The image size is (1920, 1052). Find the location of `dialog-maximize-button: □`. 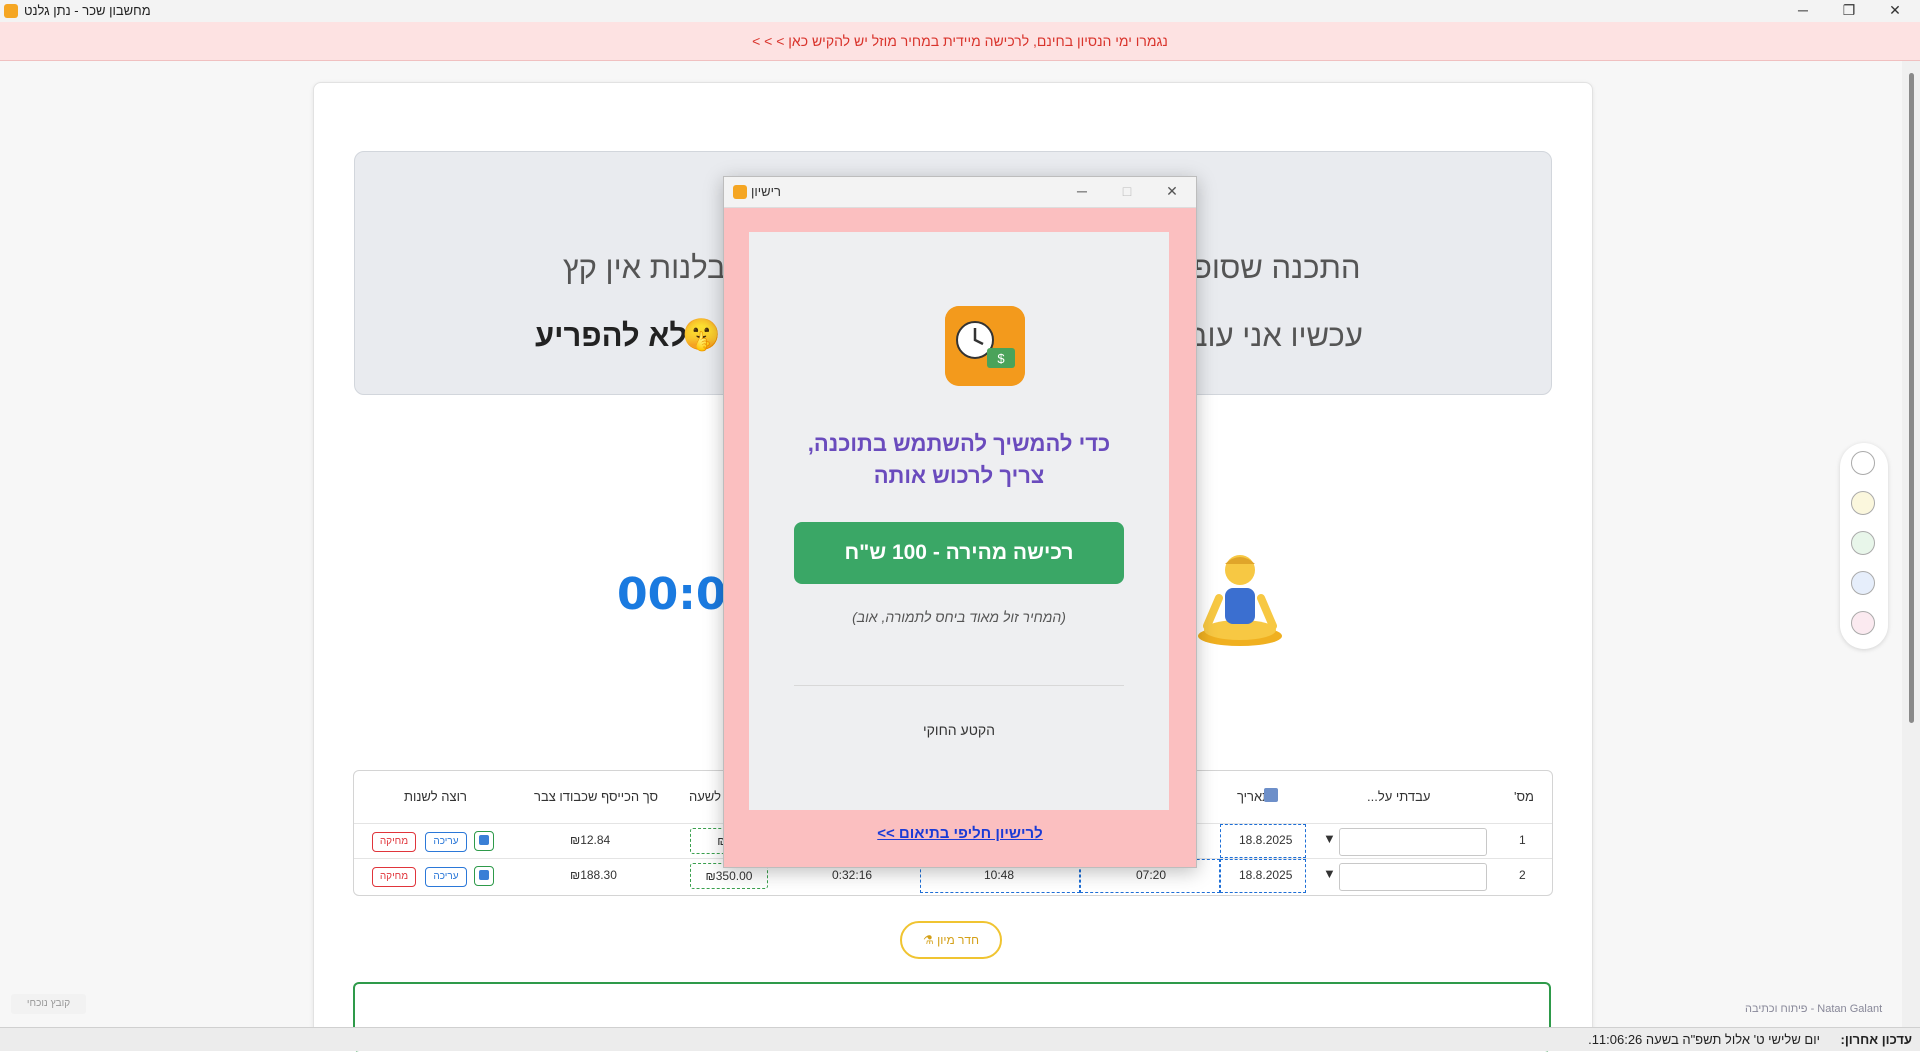

dialog-maximize-button: □ is located at coordinates (1127, 191).